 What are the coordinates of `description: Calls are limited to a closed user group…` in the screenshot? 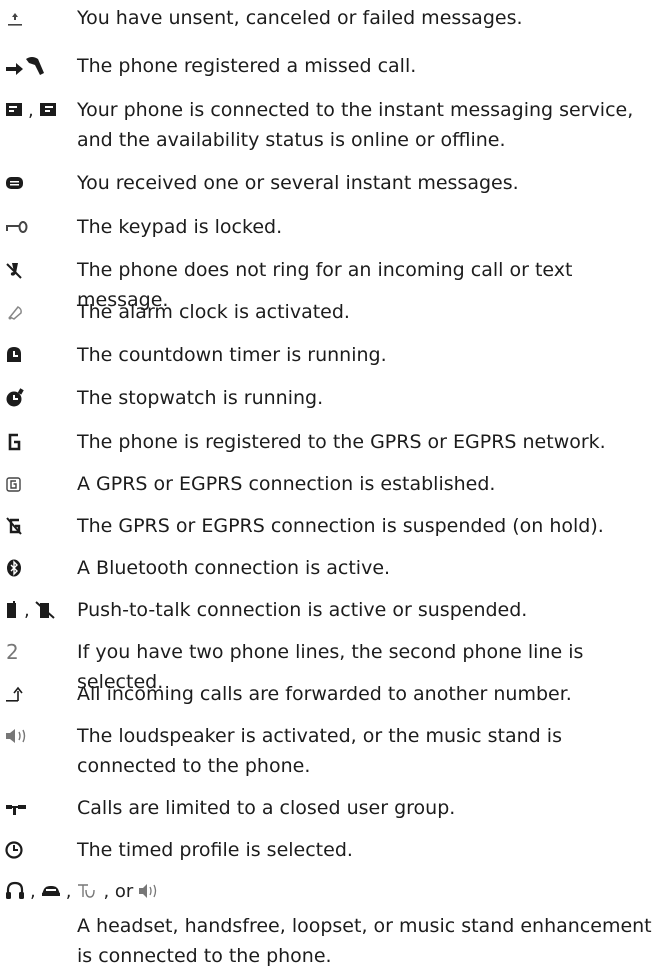 It's located at (266, 808).